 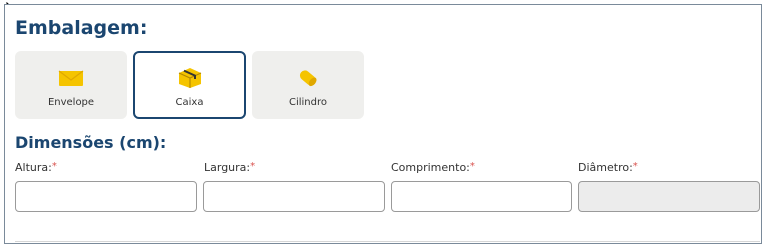 I want to click on diametro-label: Diâmetro:*, so click(x=608, y=167).